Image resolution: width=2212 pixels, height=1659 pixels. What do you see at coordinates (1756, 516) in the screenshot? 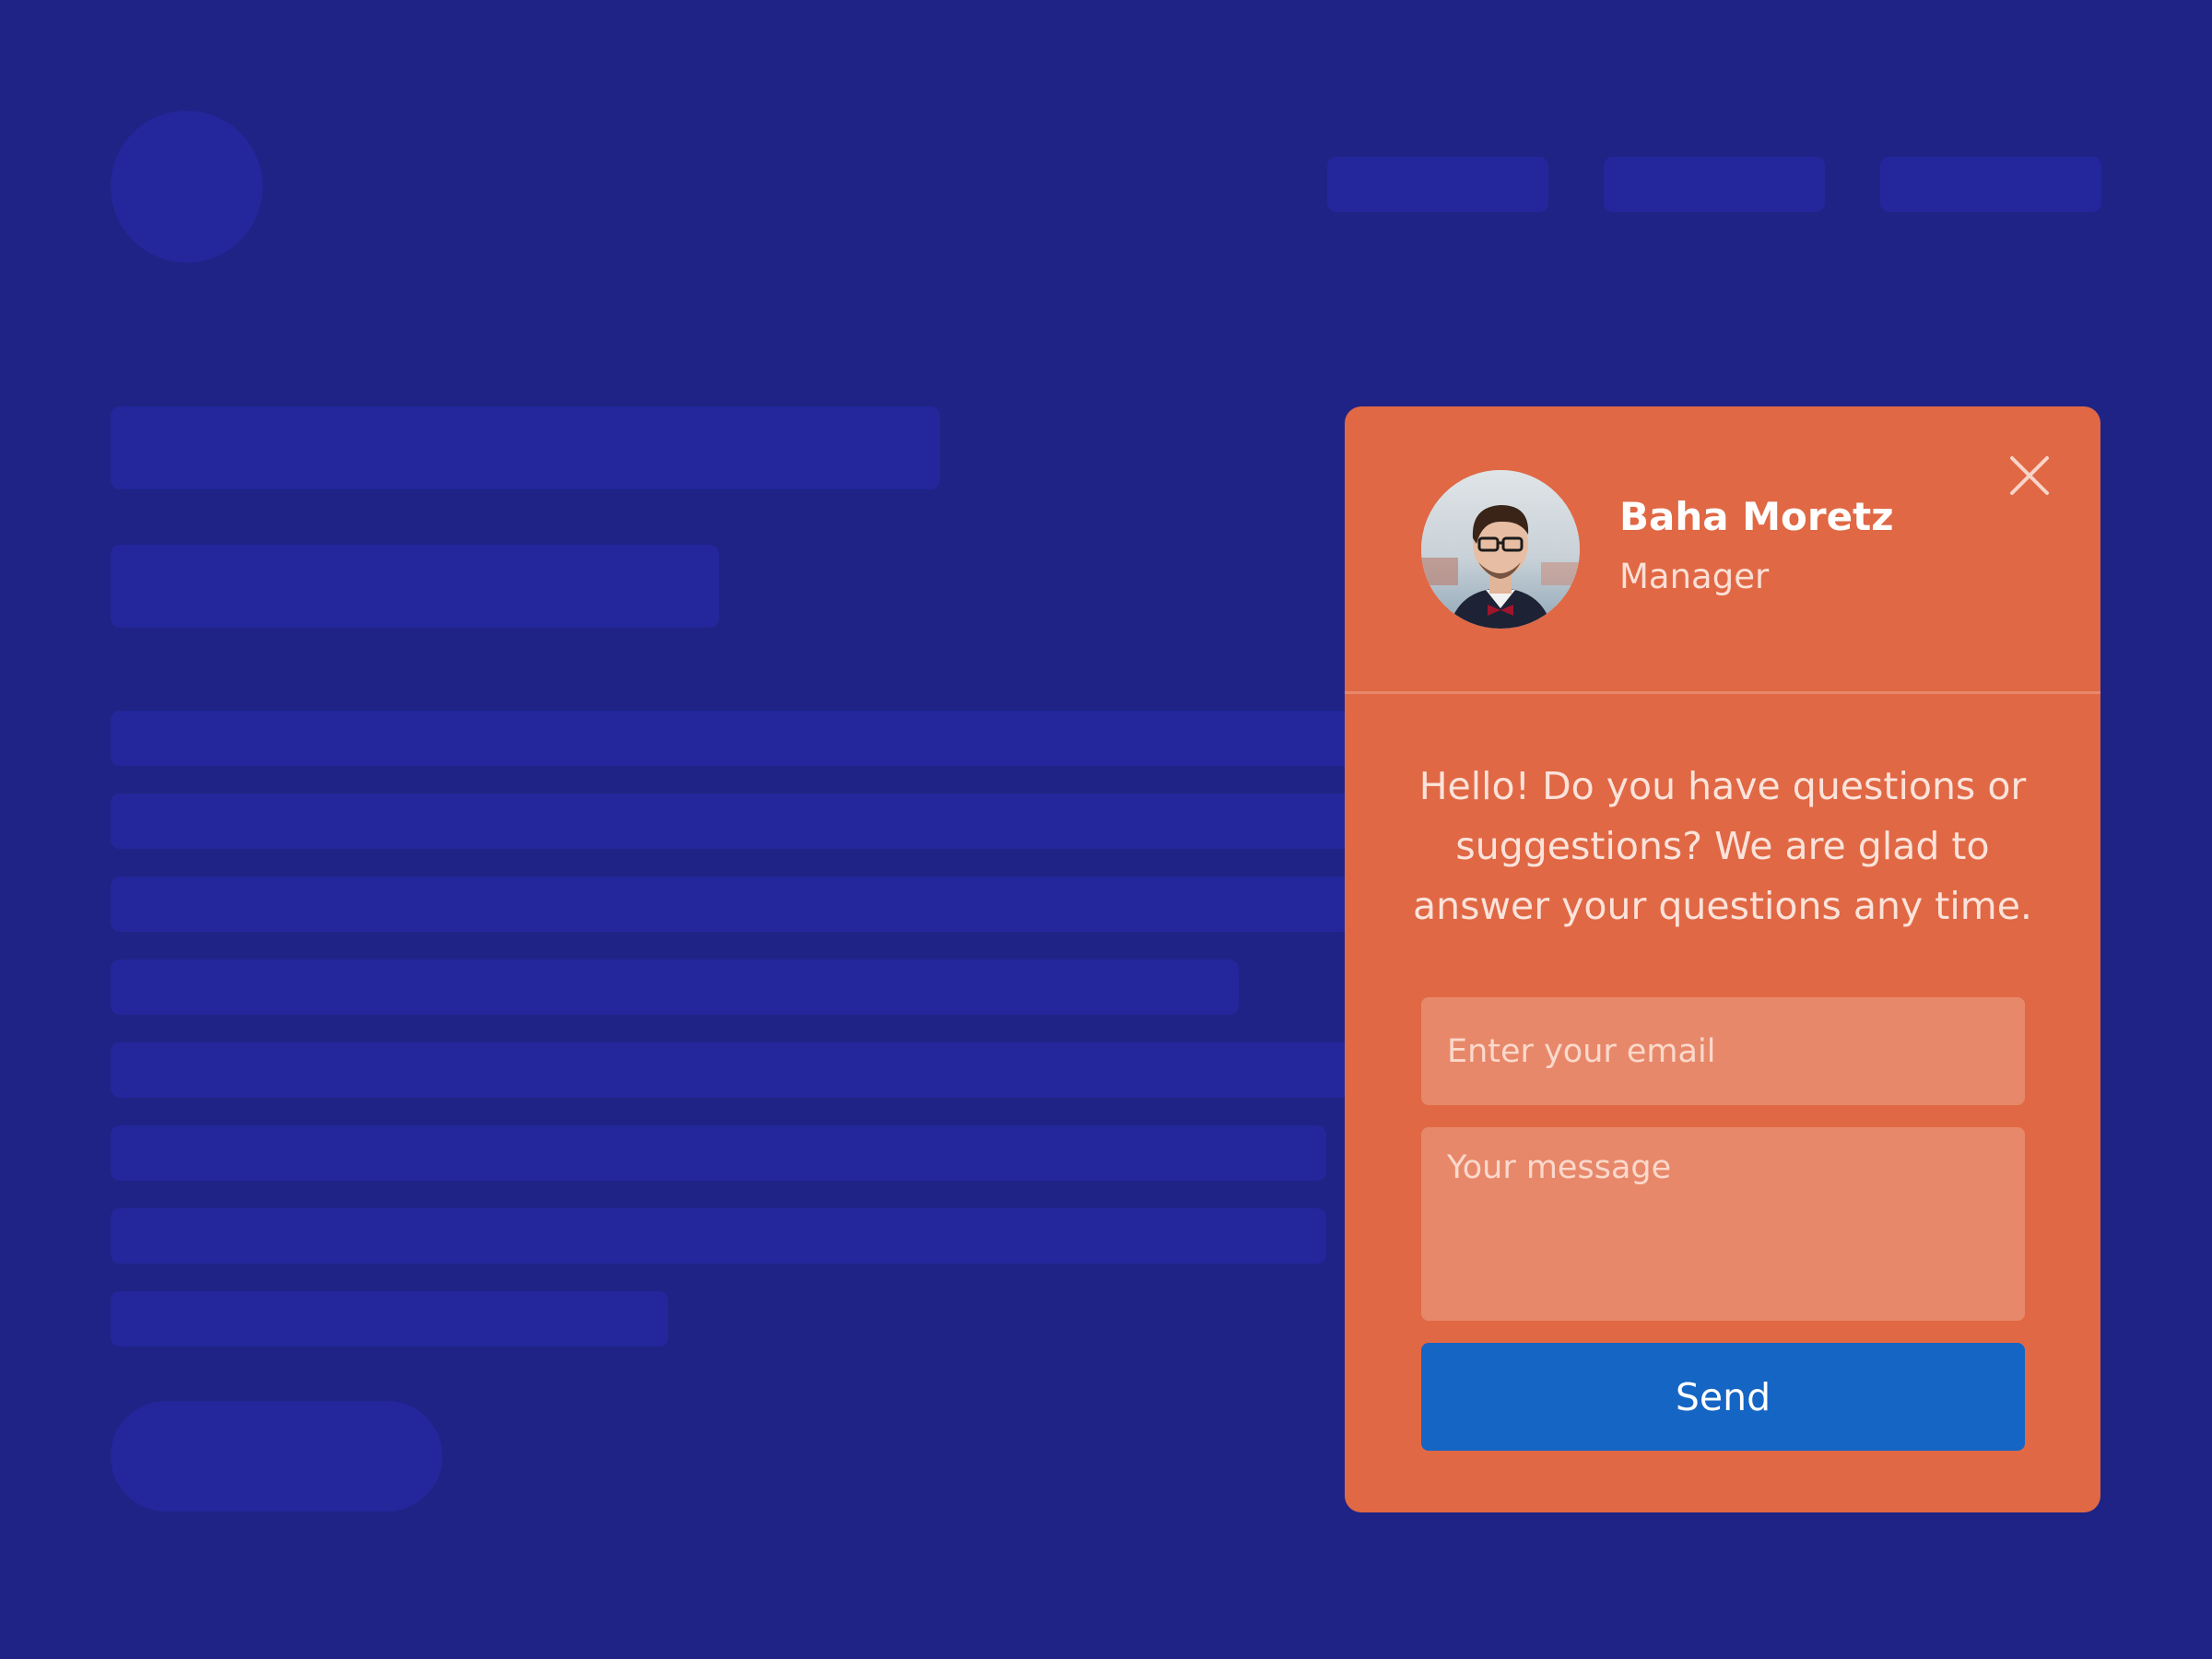
I see `agent-name: Baha Moretz` at bounding box center [1756, 516].